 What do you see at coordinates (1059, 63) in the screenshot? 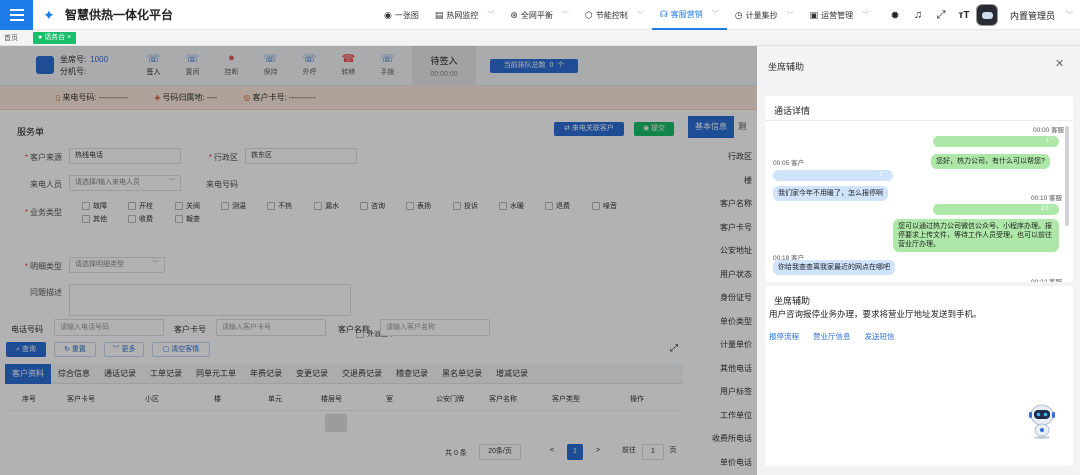
I see `close-icon: ✕` at bounding box center [1059, 63].